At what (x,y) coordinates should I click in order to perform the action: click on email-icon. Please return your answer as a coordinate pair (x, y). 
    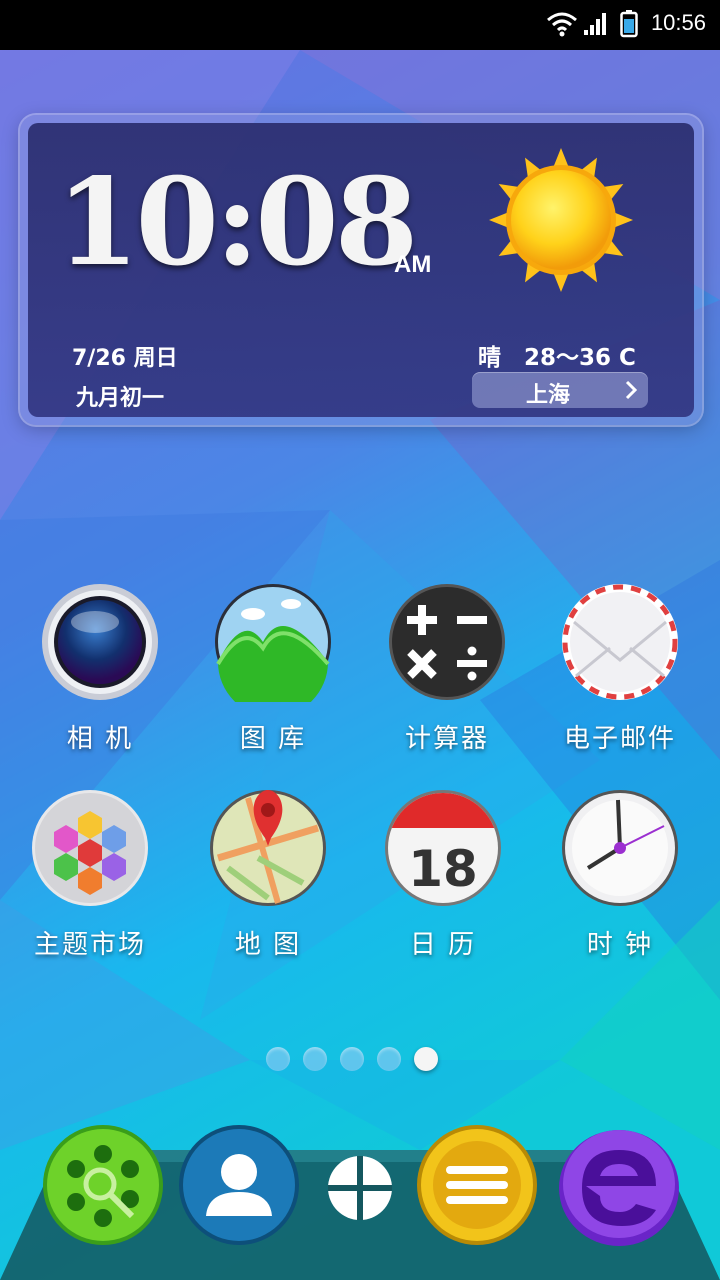
    Looking at the image, I should click on (620, 642).